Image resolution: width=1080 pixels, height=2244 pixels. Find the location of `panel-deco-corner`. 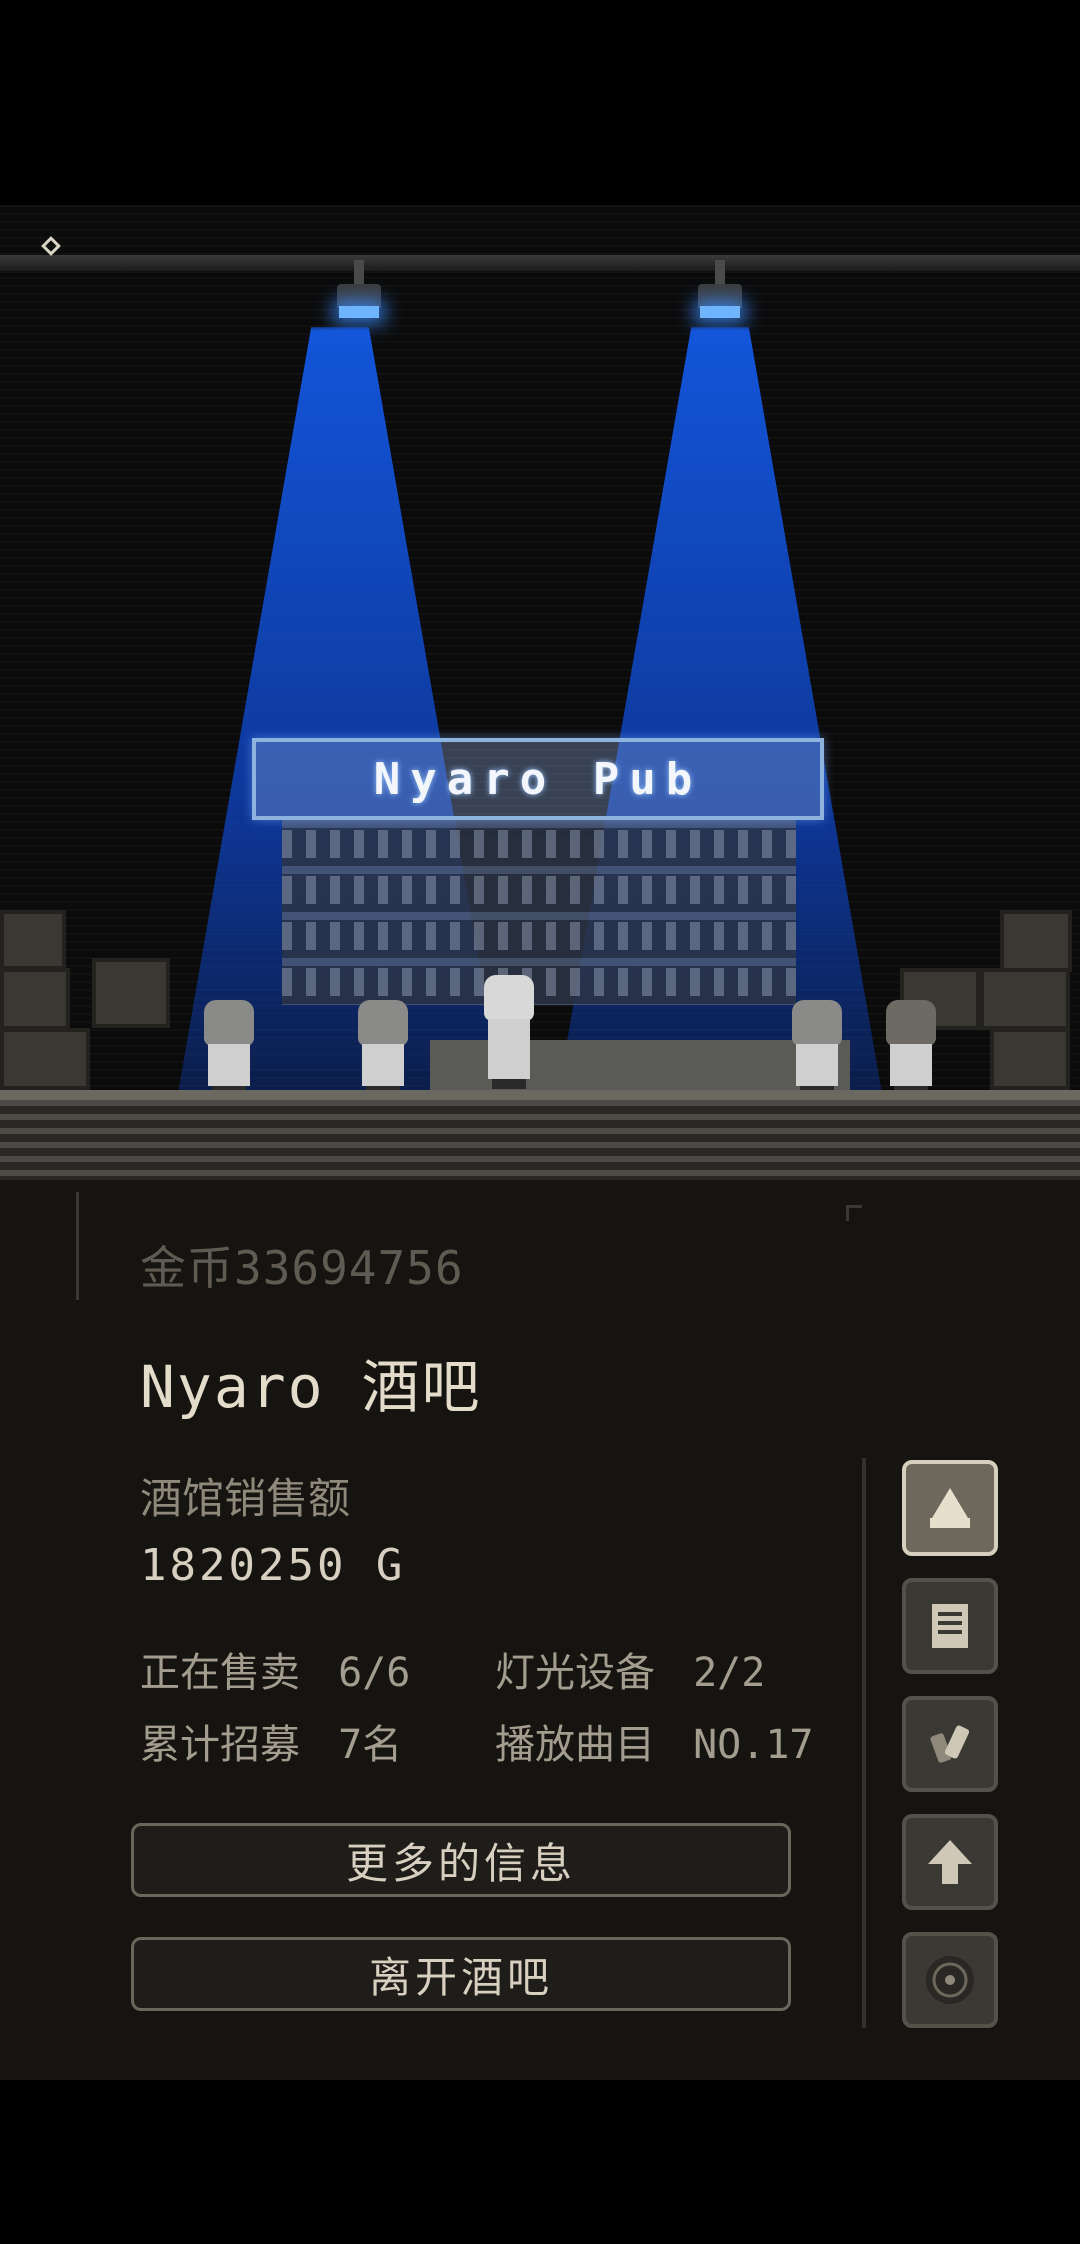

panel-deco-corner is located at coordinates (847, 1213).